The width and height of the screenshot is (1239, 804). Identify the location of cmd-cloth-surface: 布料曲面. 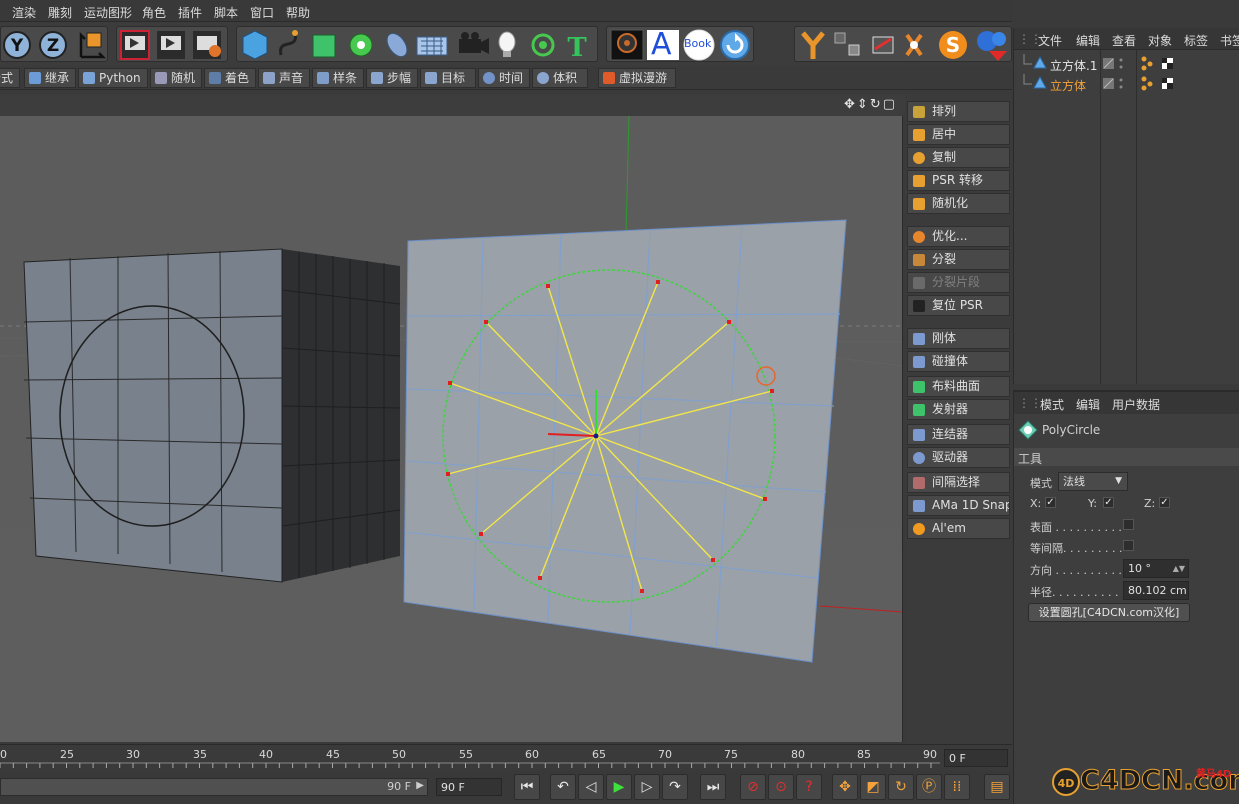
(958, 386).